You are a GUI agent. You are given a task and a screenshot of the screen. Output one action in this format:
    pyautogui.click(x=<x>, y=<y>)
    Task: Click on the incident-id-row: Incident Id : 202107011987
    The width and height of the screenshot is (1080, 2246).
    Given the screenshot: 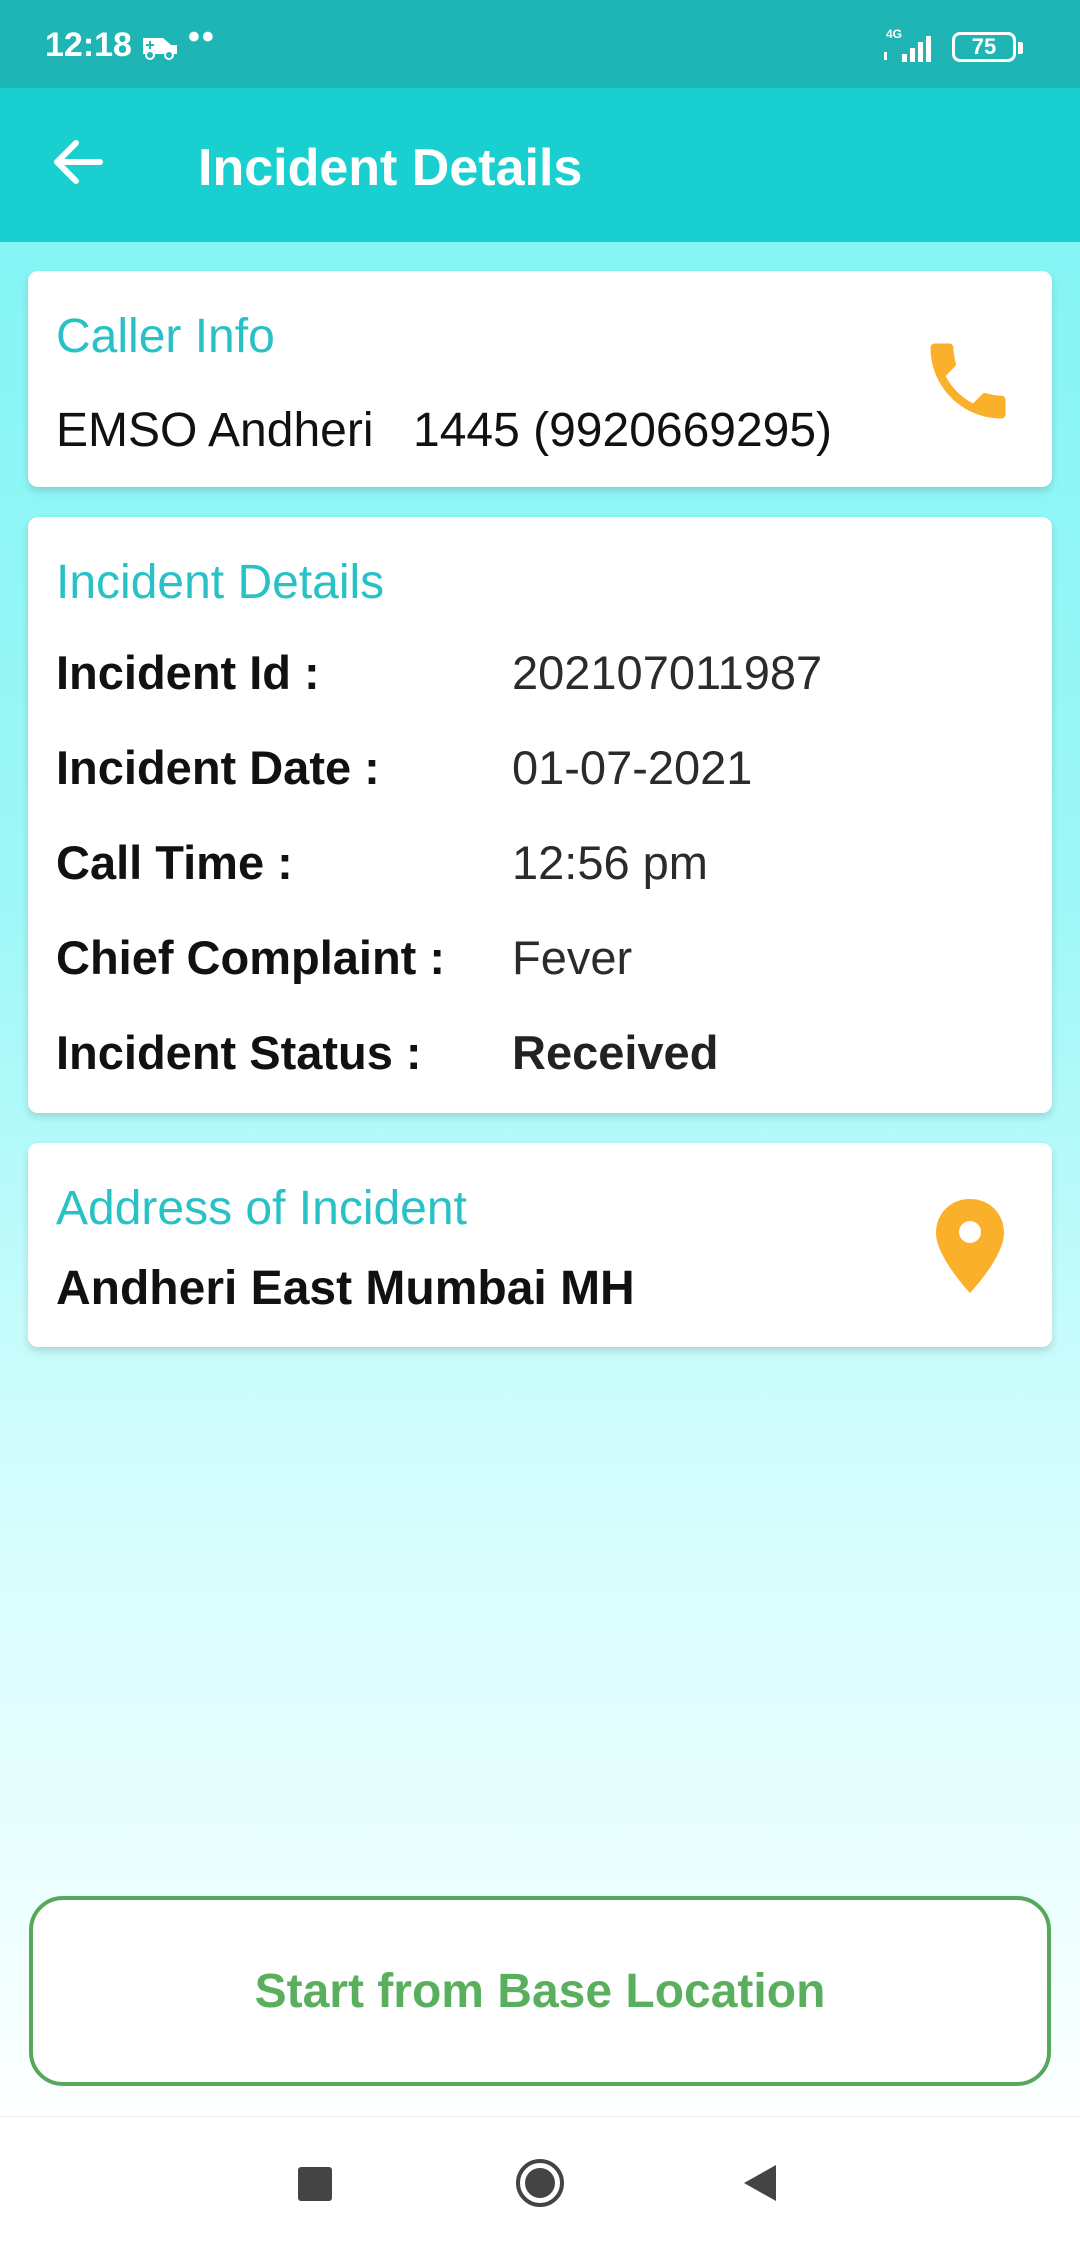 What is the action you would take?
    pyautogui.click(x=536, y=675)
    